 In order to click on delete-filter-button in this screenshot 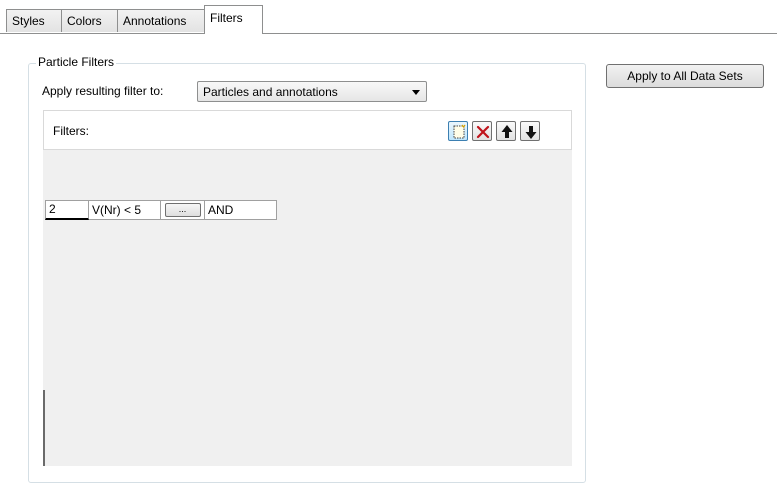, I will do `click(482, 131)`.